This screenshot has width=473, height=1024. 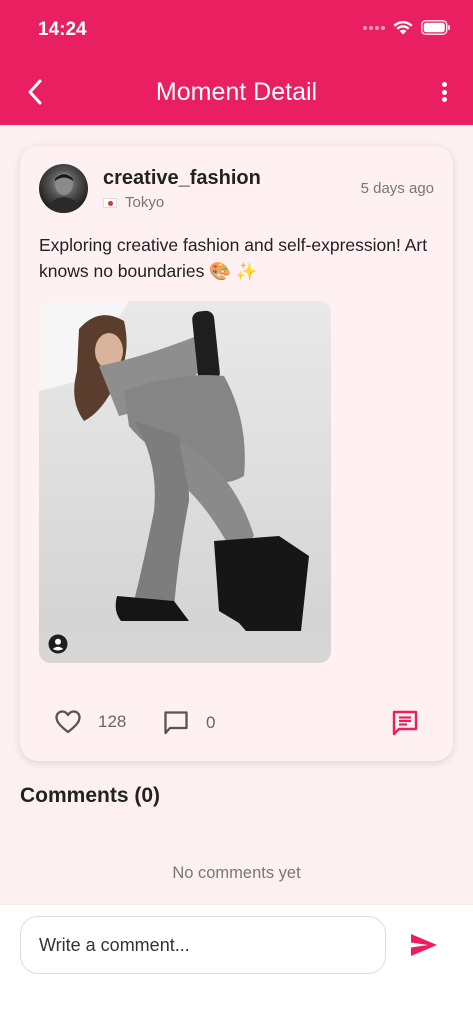 What do you see at coordinates (435, 27) in the screenshot?
I see `battery-icon` at bounding box center [435, 27].